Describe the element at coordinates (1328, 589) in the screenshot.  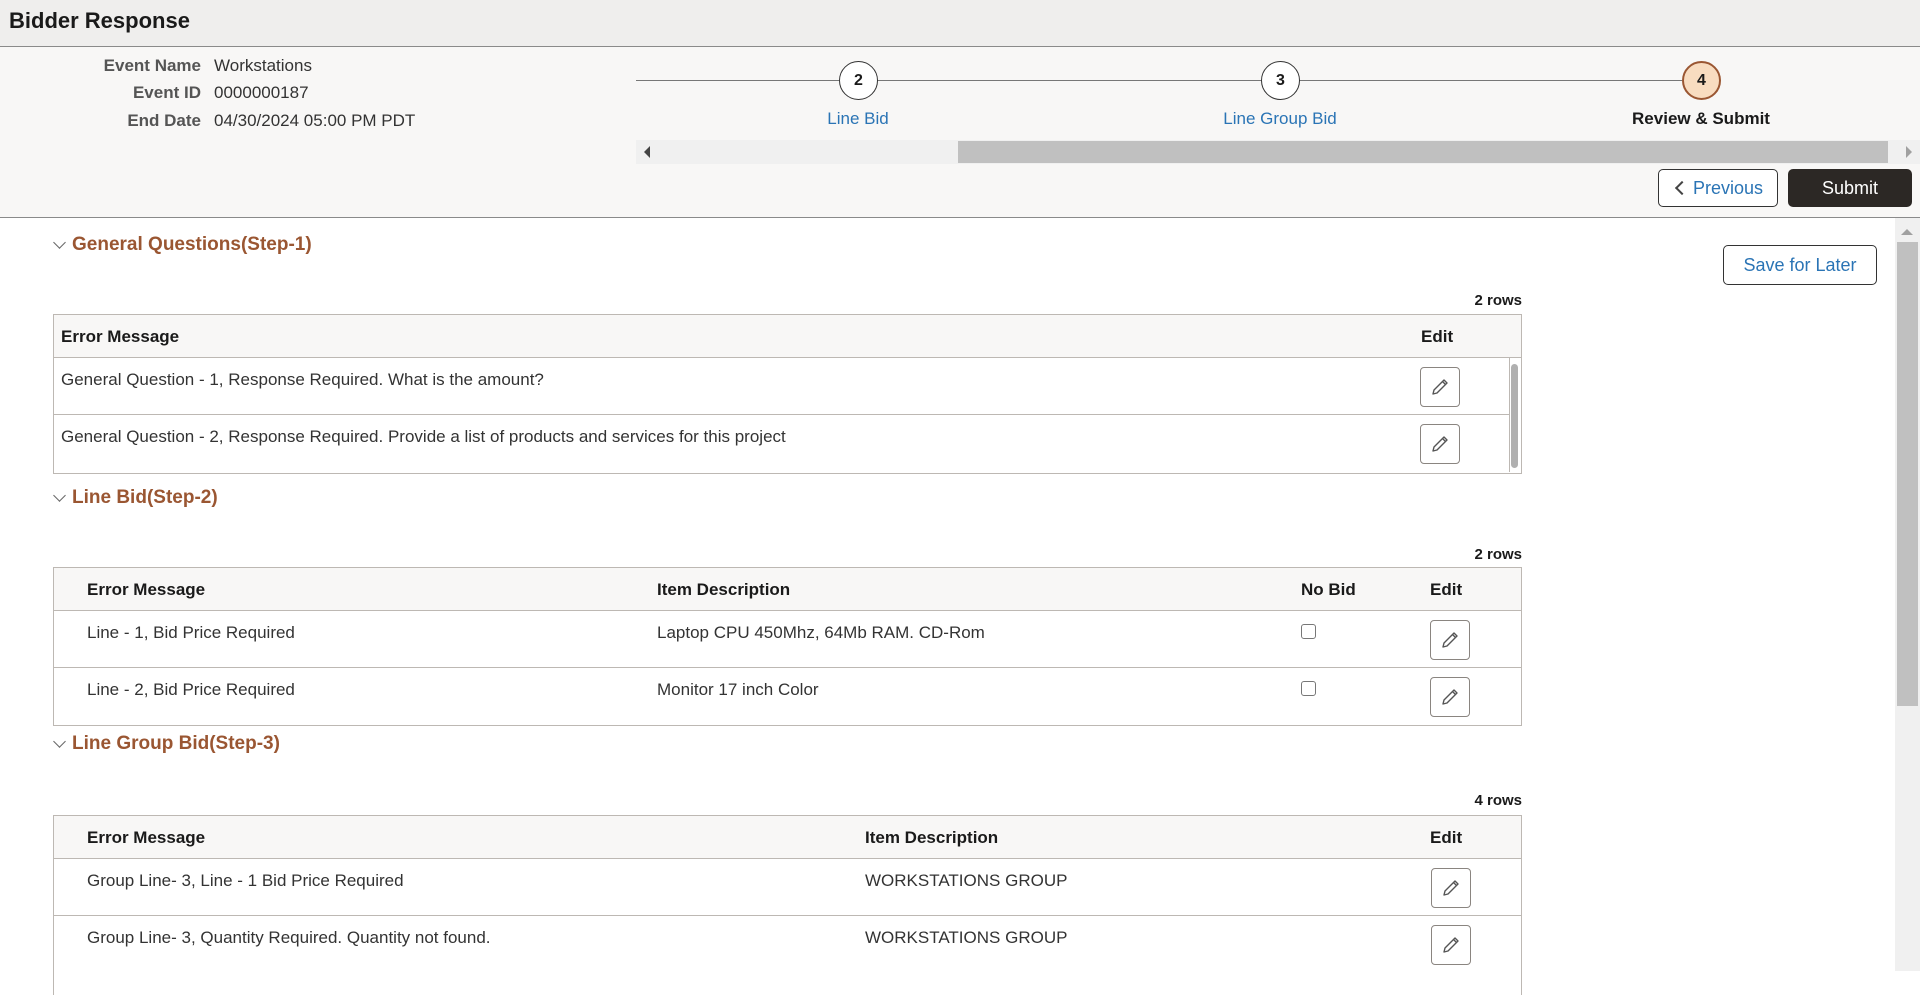
I see `col-no-bid: No Bid` at that location.